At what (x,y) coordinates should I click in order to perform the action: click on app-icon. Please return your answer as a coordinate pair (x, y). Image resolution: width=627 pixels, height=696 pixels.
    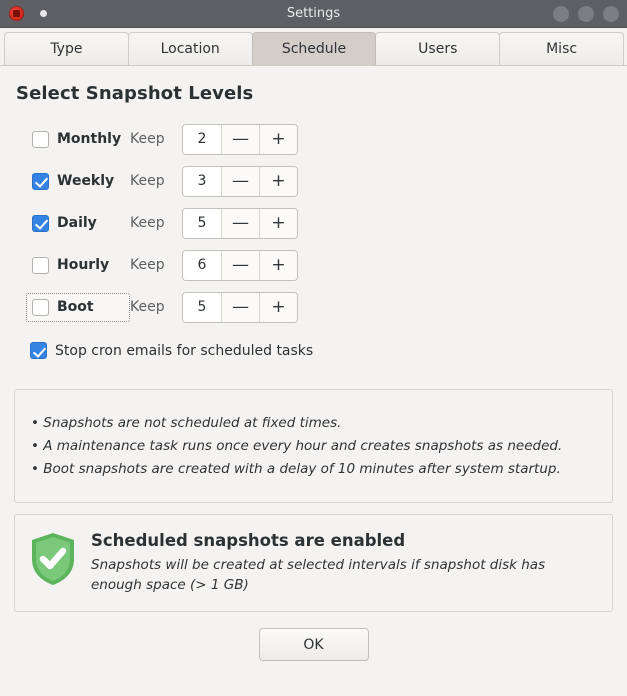
    Looking at the image, I should click on (16, 13).